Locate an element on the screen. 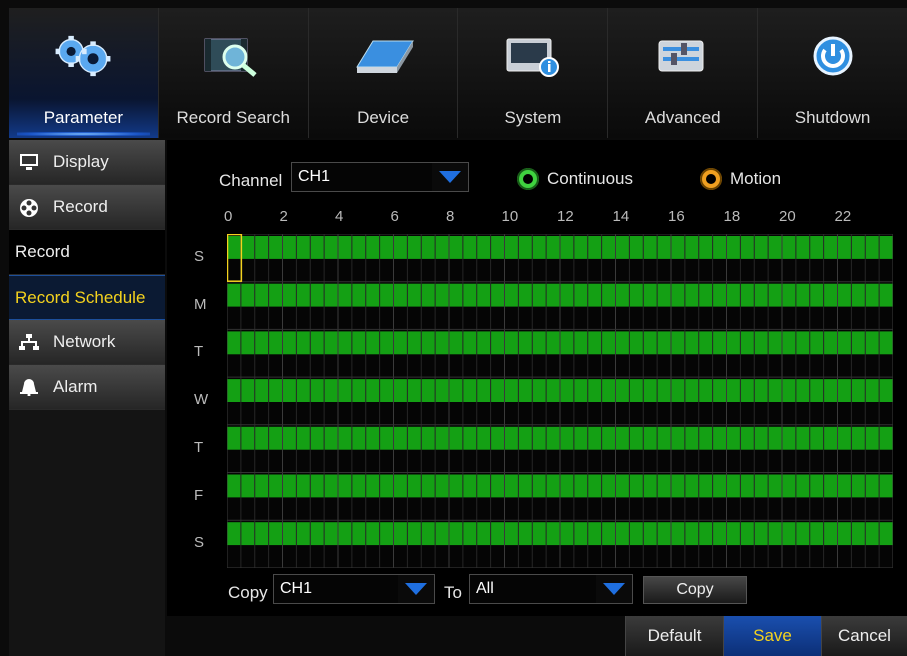 The image size is (907, 656). hour-tick-label: 22 is located at coordinates (843, 216).